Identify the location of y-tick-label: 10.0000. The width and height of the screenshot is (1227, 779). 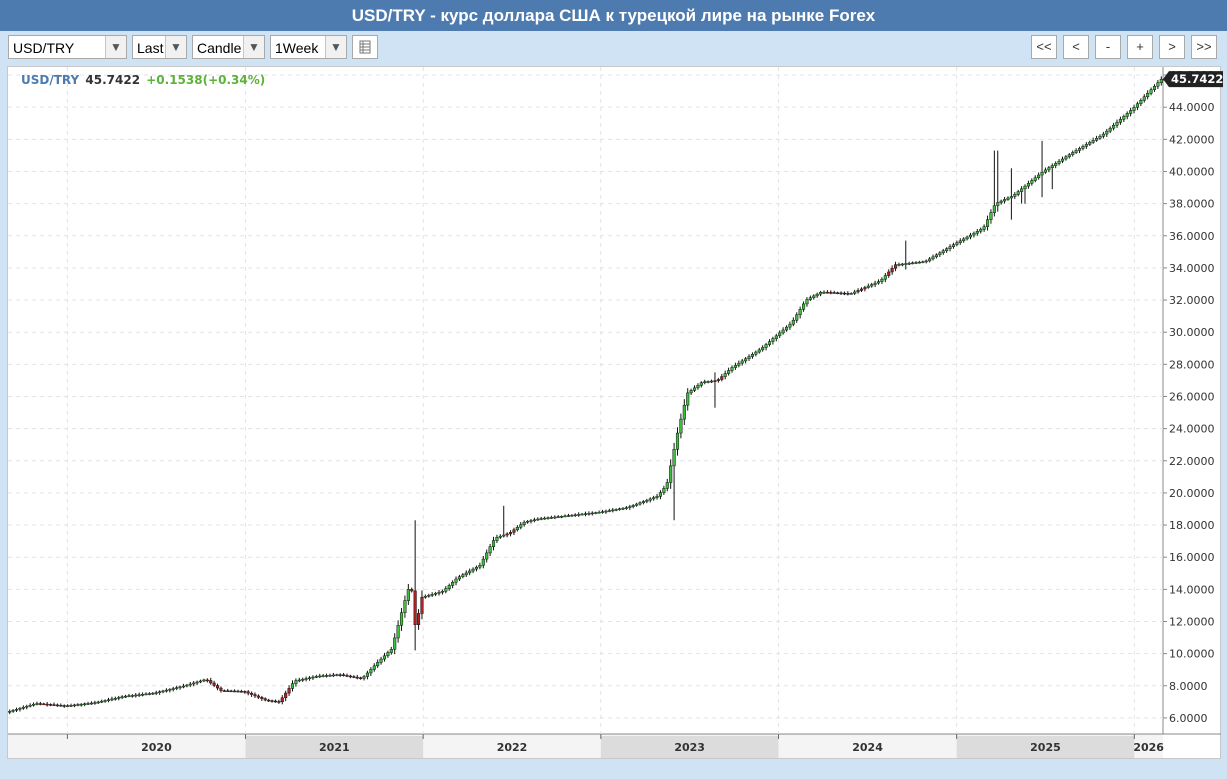
(1192, 654).